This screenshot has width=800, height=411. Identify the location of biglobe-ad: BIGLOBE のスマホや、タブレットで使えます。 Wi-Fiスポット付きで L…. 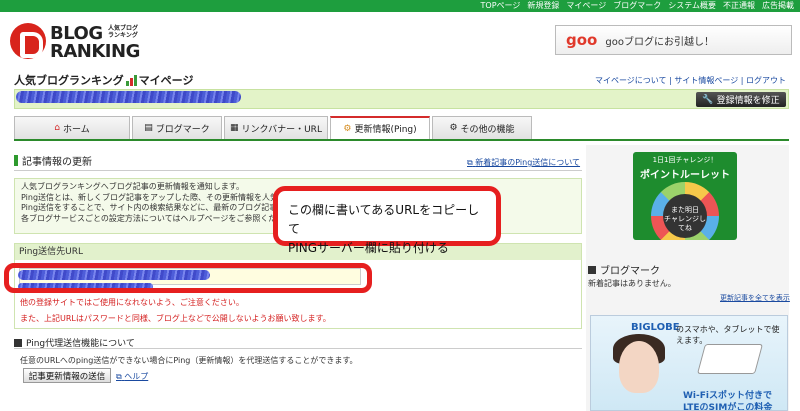
(689, 363).